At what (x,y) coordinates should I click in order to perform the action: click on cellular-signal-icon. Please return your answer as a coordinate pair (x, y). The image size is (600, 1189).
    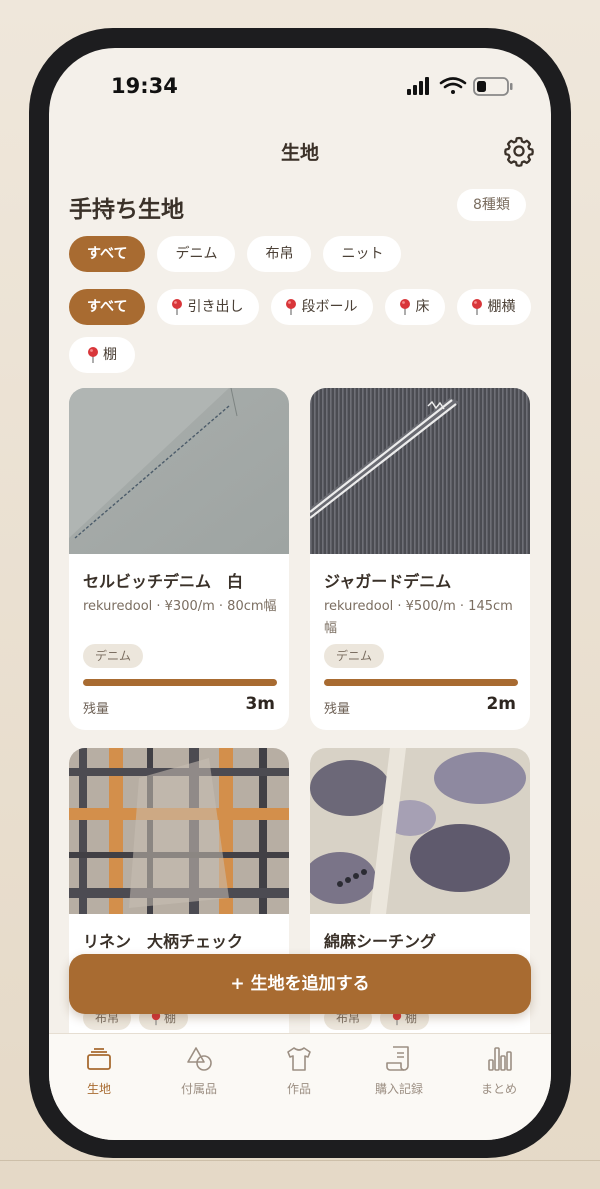
    Looking at the image, I should click on (418, 86).